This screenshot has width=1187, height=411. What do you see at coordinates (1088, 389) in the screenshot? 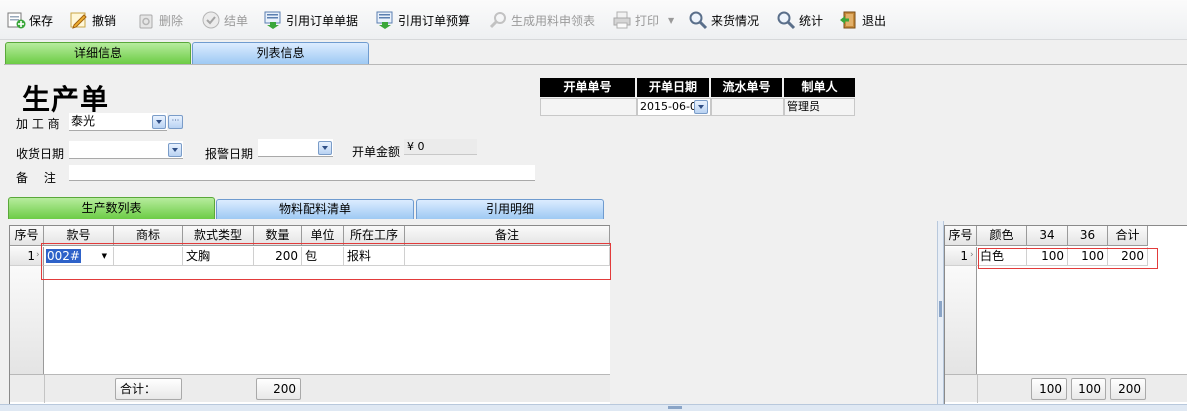
I see `footer-size-36-total: 100` at bounding box center [1088, 389].